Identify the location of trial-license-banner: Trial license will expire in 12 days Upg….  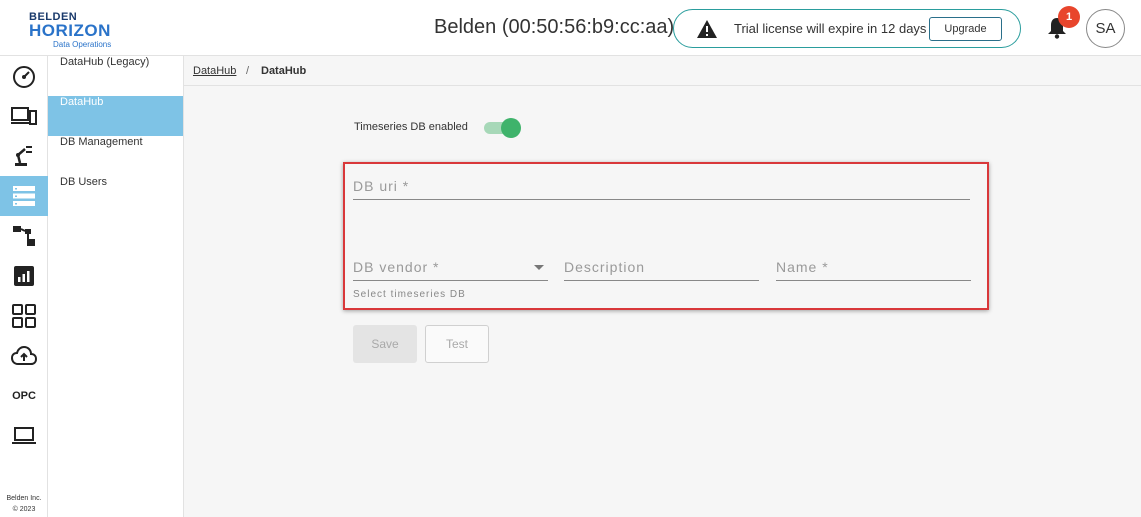
(847, 28).